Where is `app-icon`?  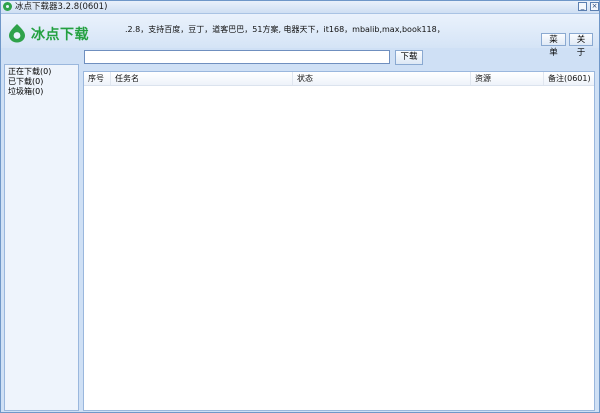 app-icon is located at coordinates (7, 6).